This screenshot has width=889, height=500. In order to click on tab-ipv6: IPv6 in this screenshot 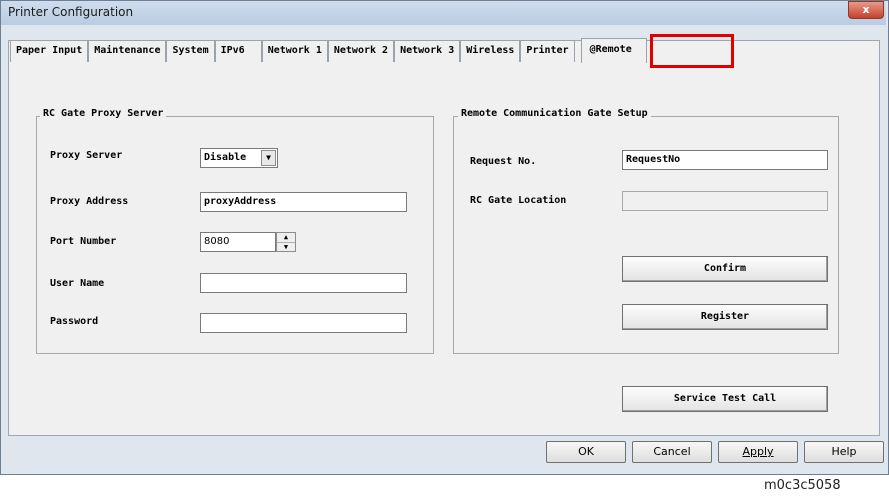, I will do `click(238, 51)`.